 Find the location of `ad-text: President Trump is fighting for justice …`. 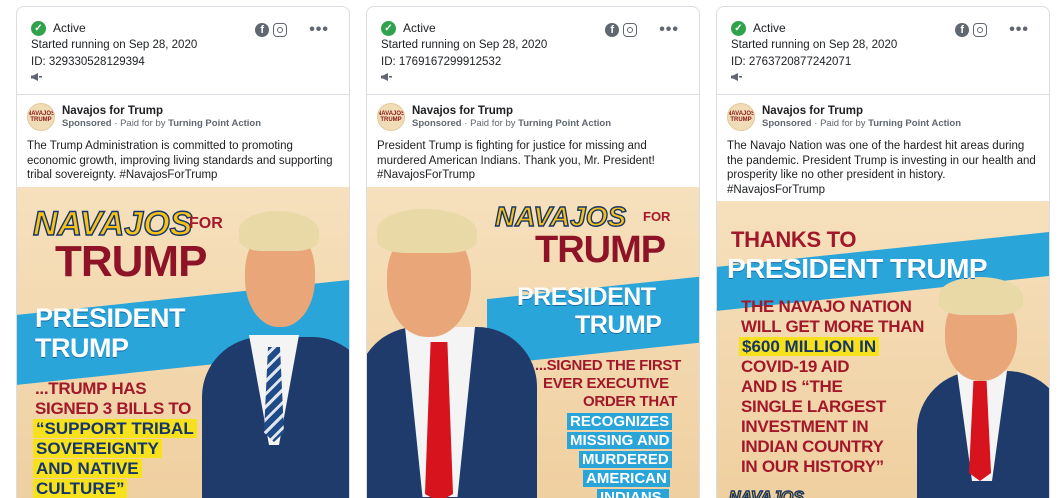

ad-text: President Trump is fighting for justice … is located at coordinates (516, 160).